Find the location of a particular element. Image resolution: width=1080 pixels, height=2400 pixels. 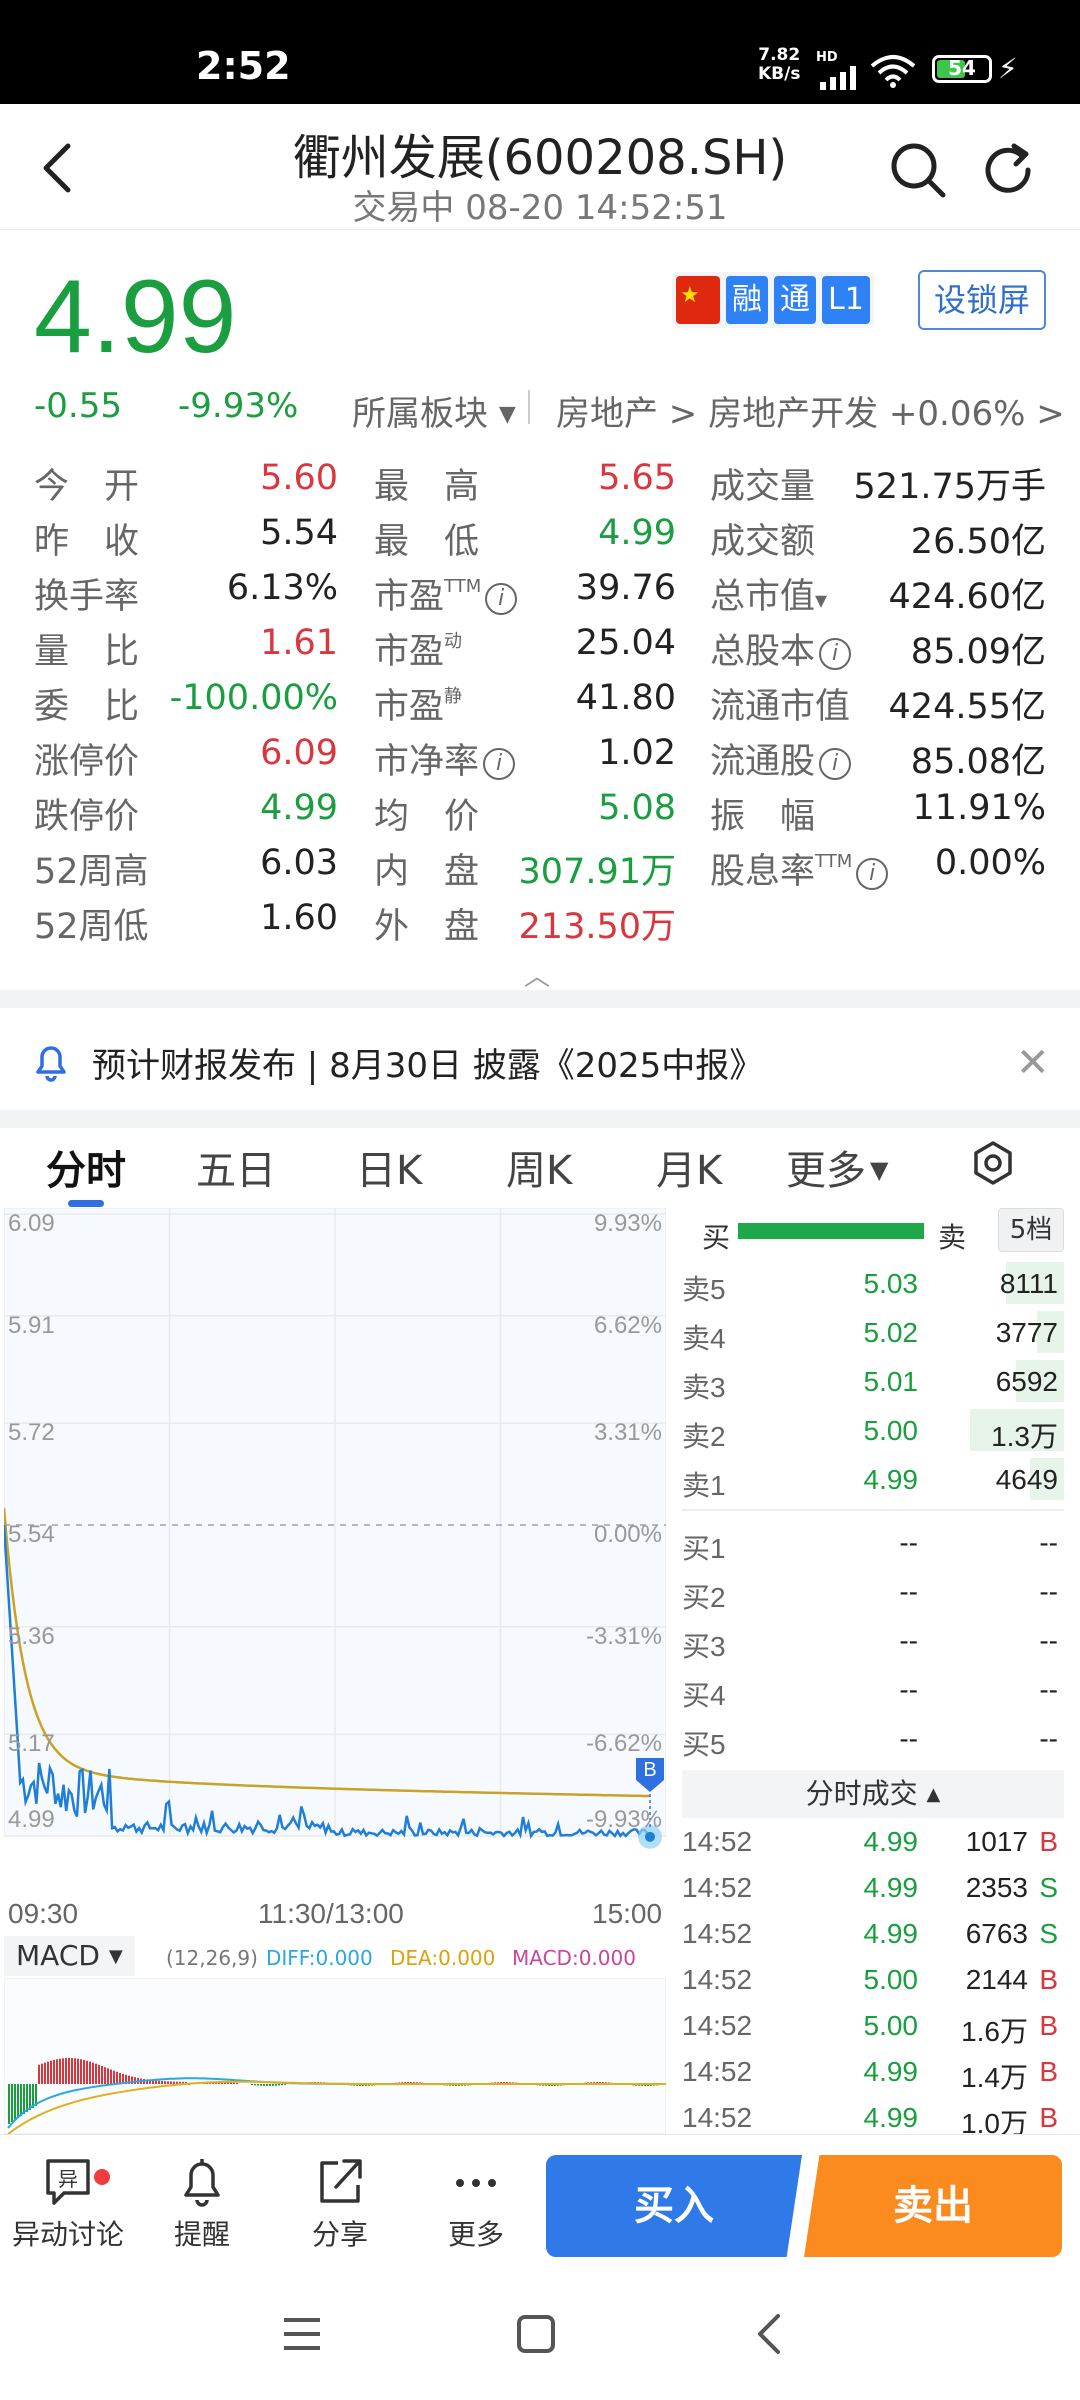

settings-icon is located at coordinates (993, 1163).